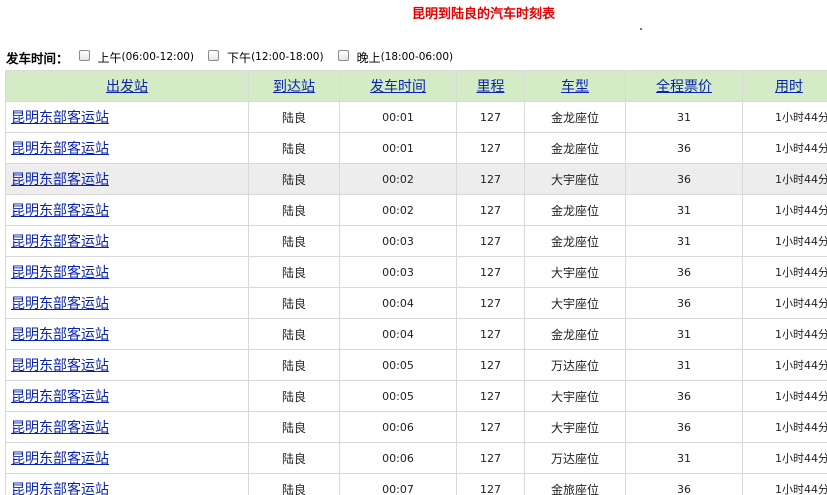 Image resolution: width=827 pixels, height=495 pixels. Describe the element at coordinates (84, 55) in the screenshot. I see `morning-checkbox` at that location.